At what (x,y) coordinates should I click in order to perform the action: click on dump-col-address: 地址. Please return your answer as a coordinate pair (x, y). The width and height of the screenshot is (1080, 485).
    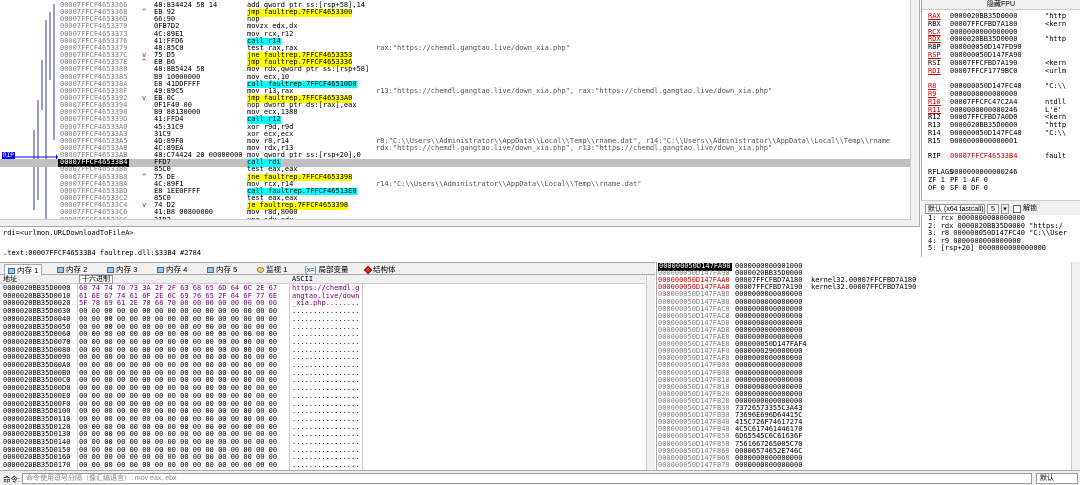
    Looking at the image, I should click on (10, 279).